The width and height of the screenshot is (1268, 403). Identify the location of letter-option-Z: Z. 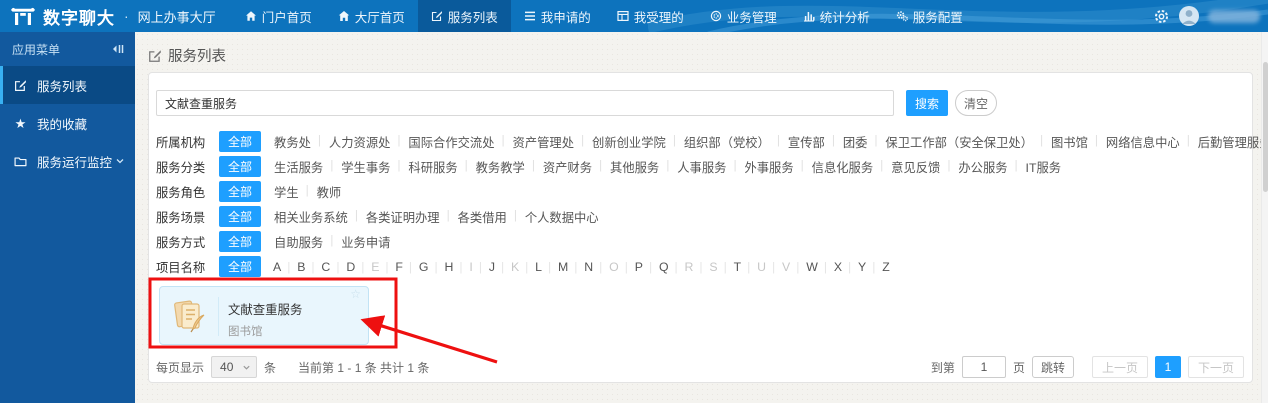
(885, 267).